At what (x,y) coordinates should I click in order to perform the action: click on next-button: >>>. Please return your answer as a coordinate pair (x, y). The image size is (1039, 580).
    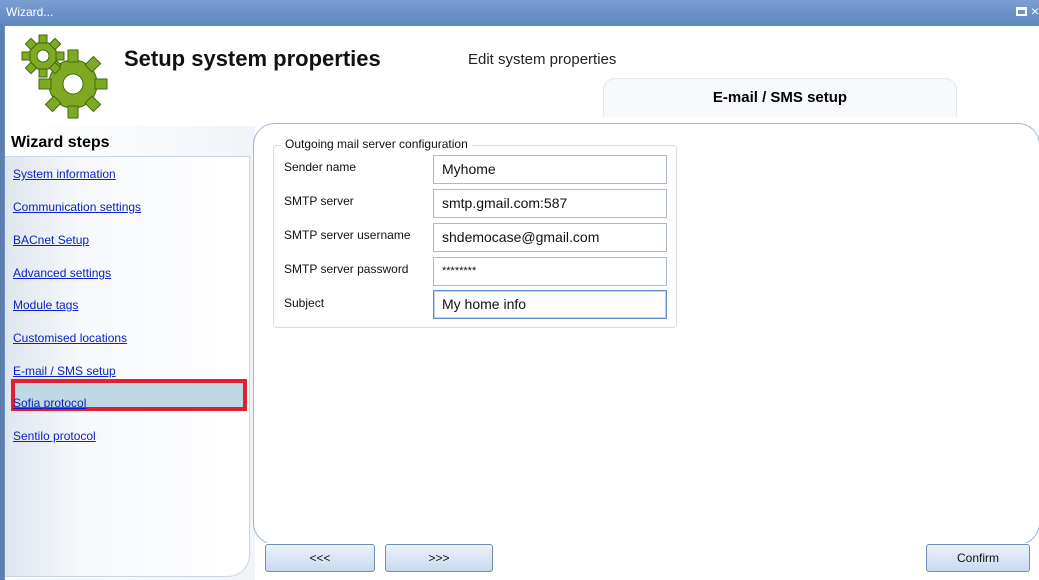
    Looking at the image, I should click on (439, 558).